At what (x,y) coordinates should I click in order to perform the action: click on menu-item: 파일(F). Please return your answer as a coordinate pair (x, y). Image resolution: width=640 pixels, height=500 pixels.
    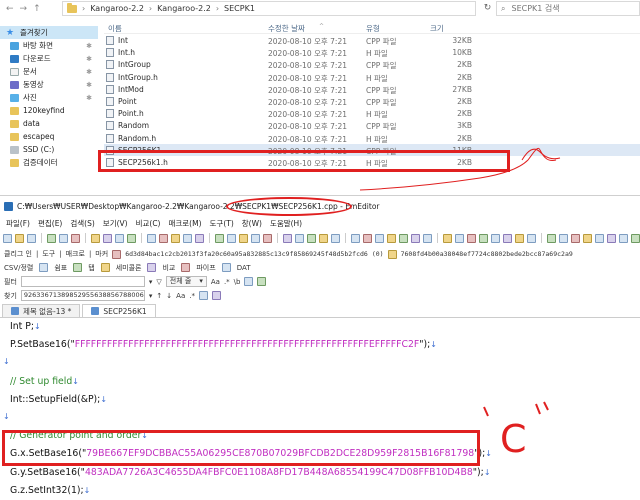
    Looking at the image, I should click on (18, 223).